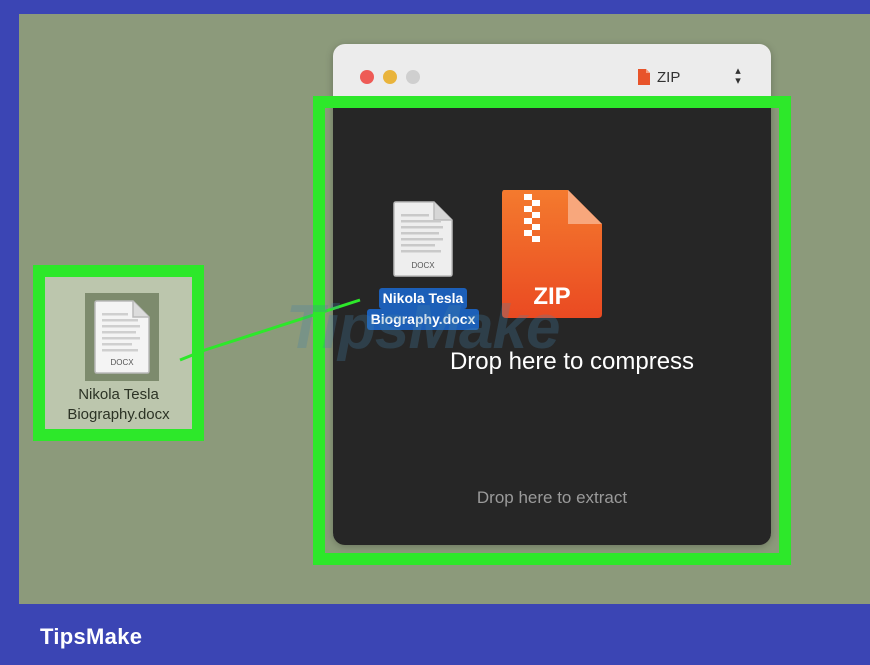 The height and width of the screenshot is (665, 870). Describe the element at coordinates (551, 296) in the screenshot. I see `svg-text: ZIP` at that location.